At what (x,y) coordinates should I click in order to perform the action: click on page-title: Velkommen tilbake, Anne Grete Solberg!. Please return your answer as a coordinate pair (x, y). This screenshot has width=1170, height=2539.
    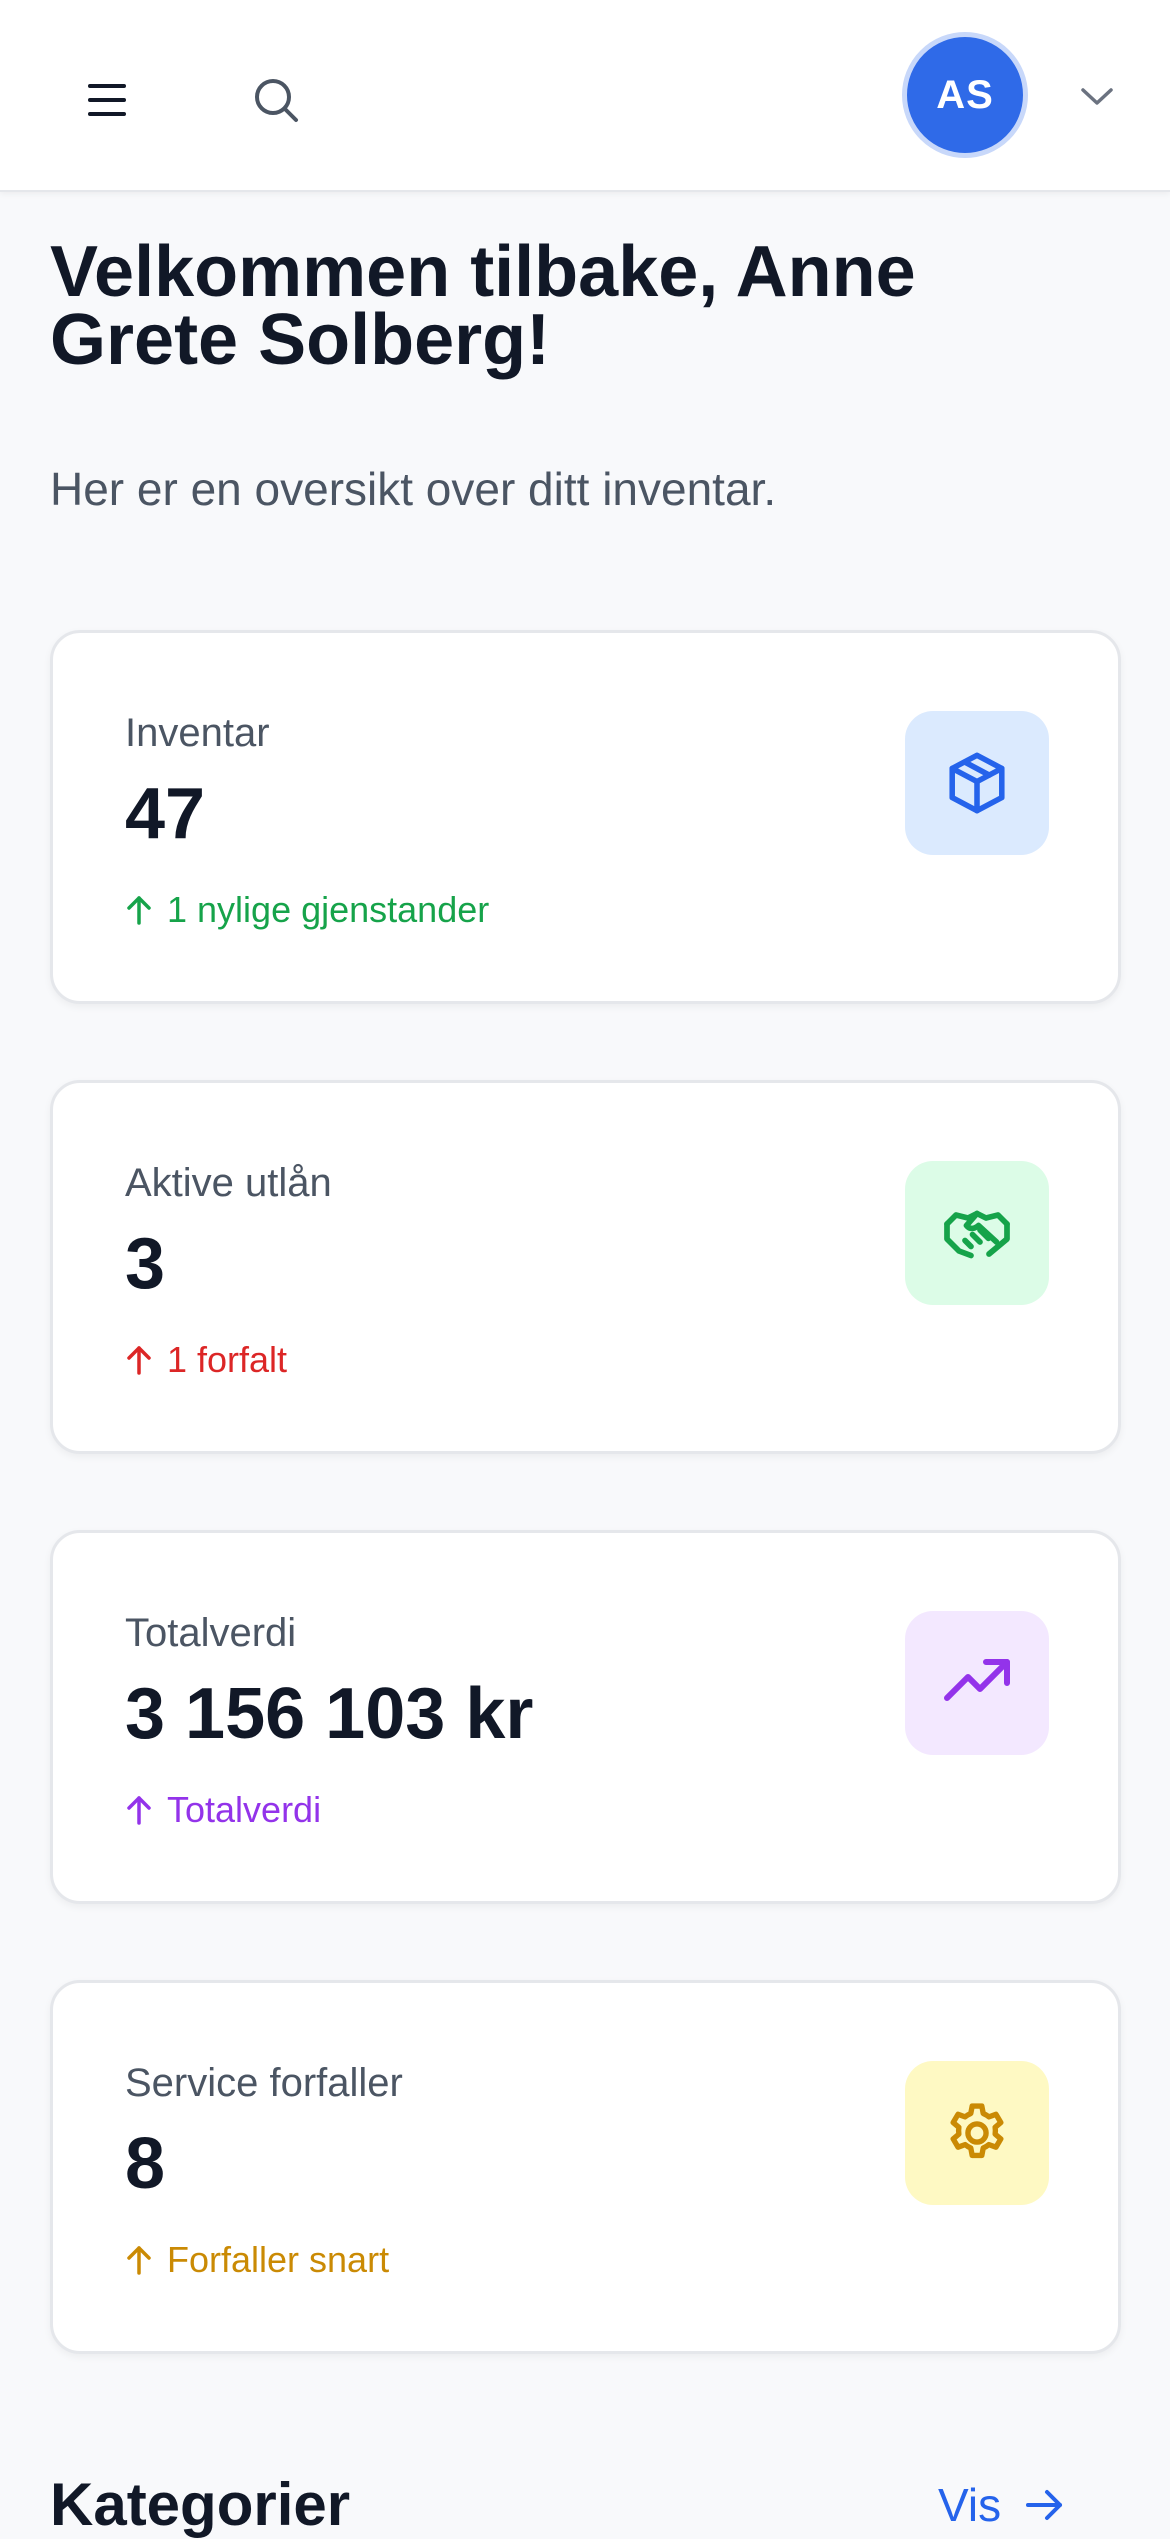
    Looking at the image, I should click on (483, 306).